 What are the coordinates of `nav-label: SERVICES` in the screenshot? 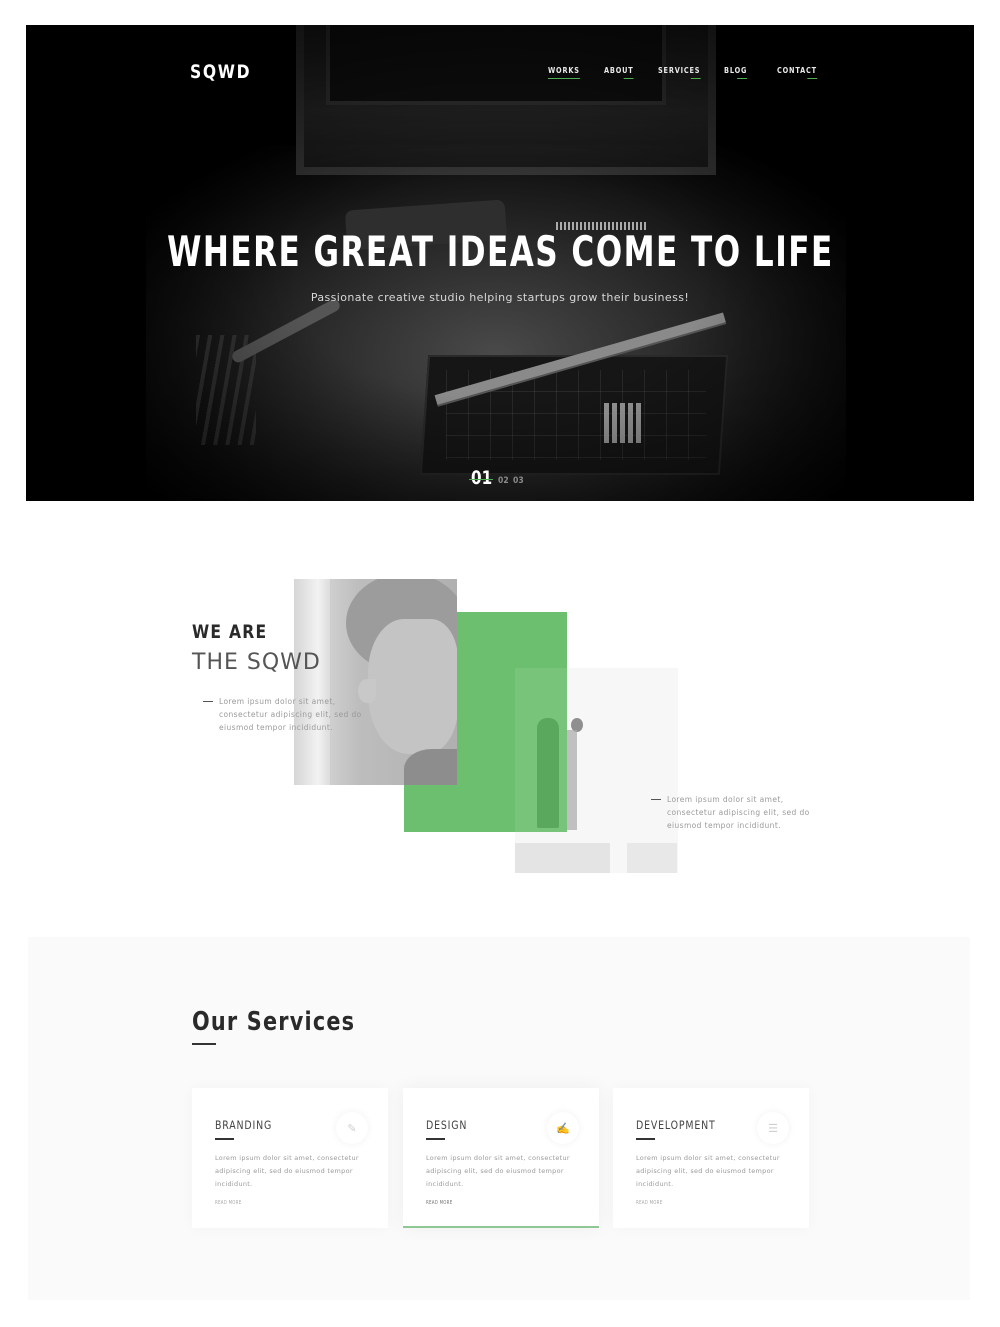 It's located at (679, 70).